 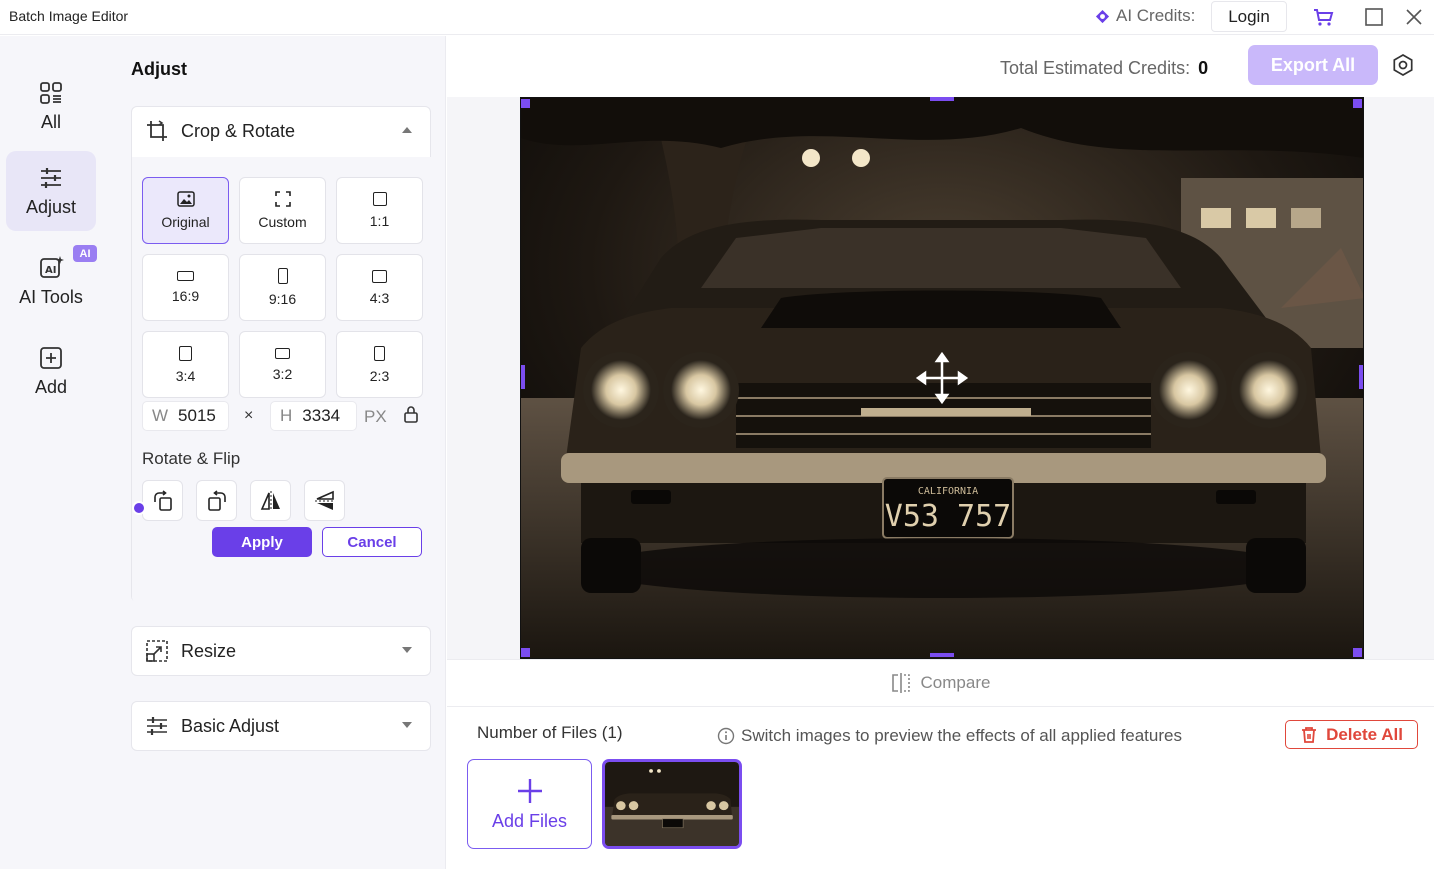 What do you see at coordinates (185, 210) in the screenshot?
I see `ratio-original-button: Original` at bounding box center [185, 210].